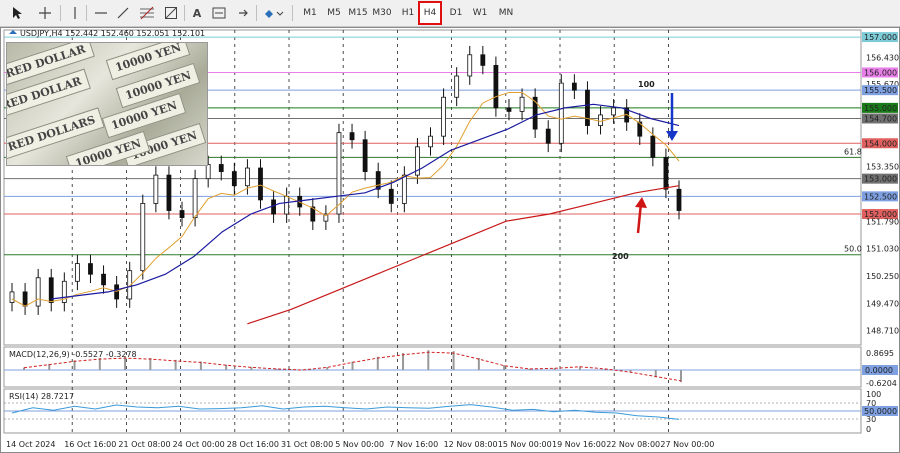 The image size is (900, 453). I want to click on timeframe-button-m15: M15, so click(358, 13).